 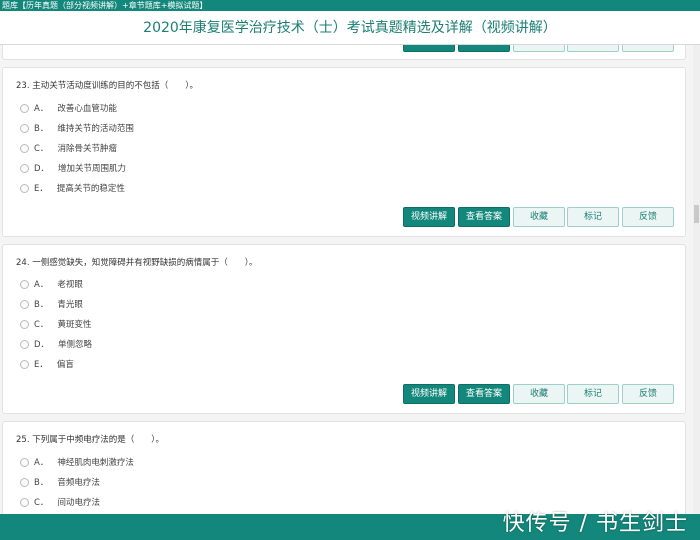 I want to click on option-e: E． 提高关节的稳定性, so click(x=72, y=188).